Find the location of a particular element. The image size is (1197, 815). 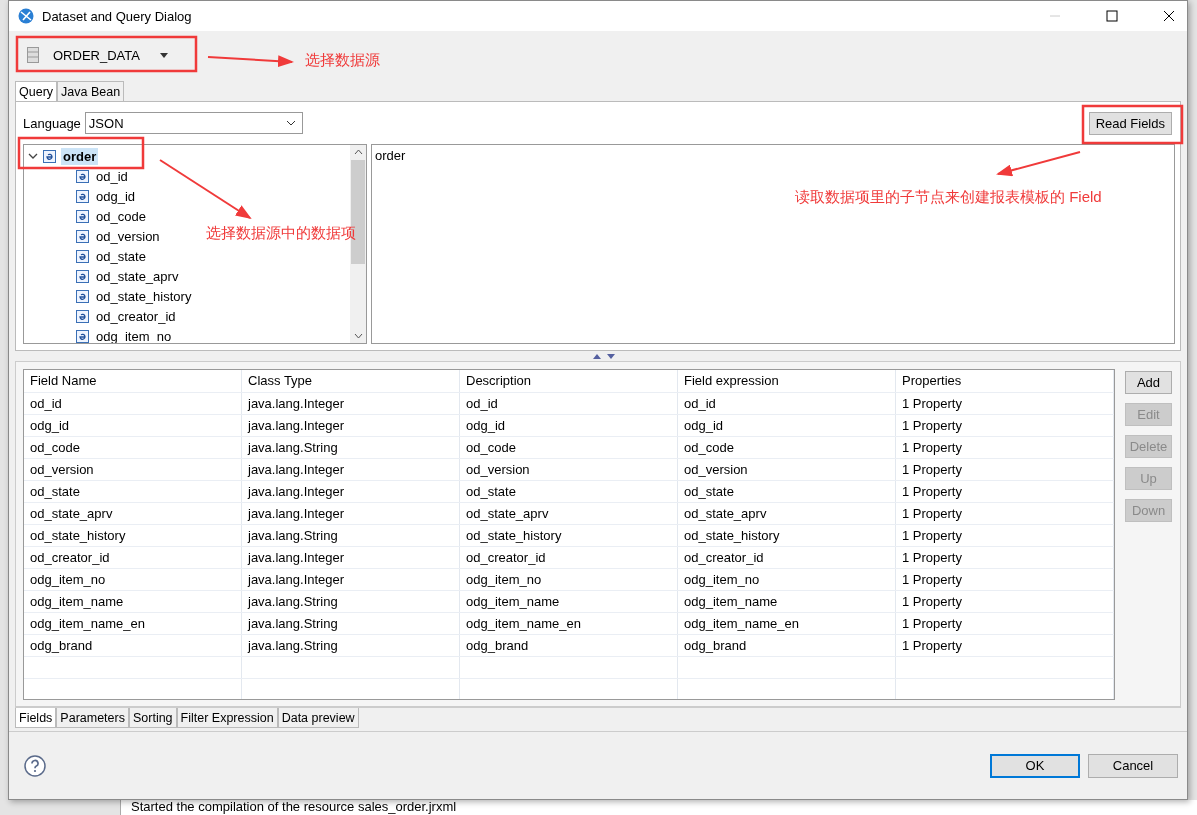

scroll-down-icon is located at coordinates (358, 336).